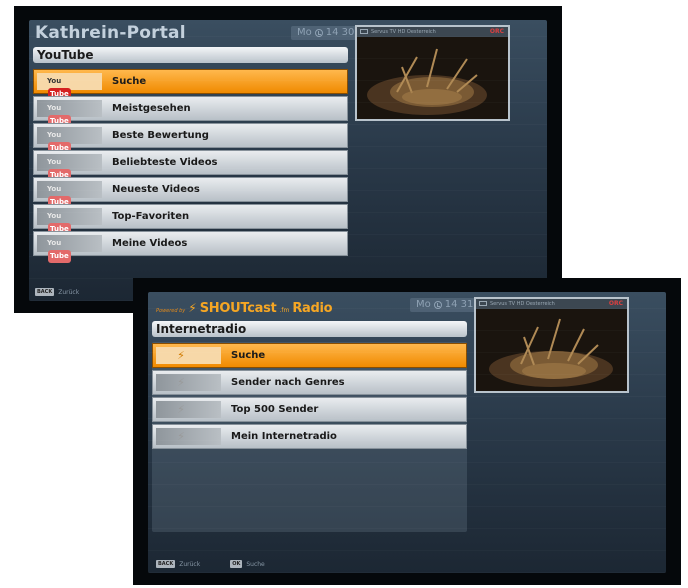 This screenshot has height=588, width=688. I want to click on menu-item-meistgesehen: YouTube Meistgesehen, so click(190, 112).